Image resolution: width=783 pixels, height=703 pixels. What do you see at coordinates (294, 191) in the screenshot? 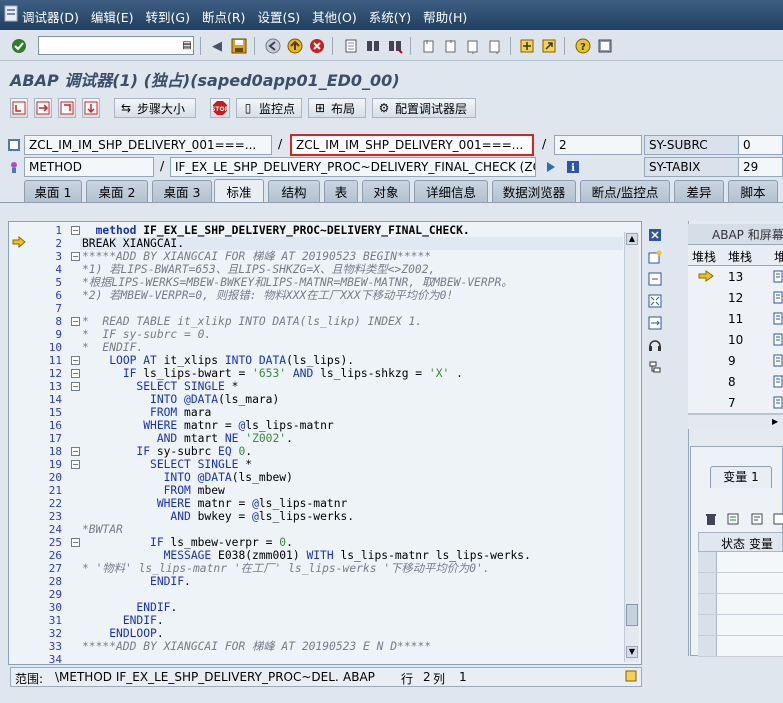
I see `tab-structure: 结构` at bounding box center [294, 191].